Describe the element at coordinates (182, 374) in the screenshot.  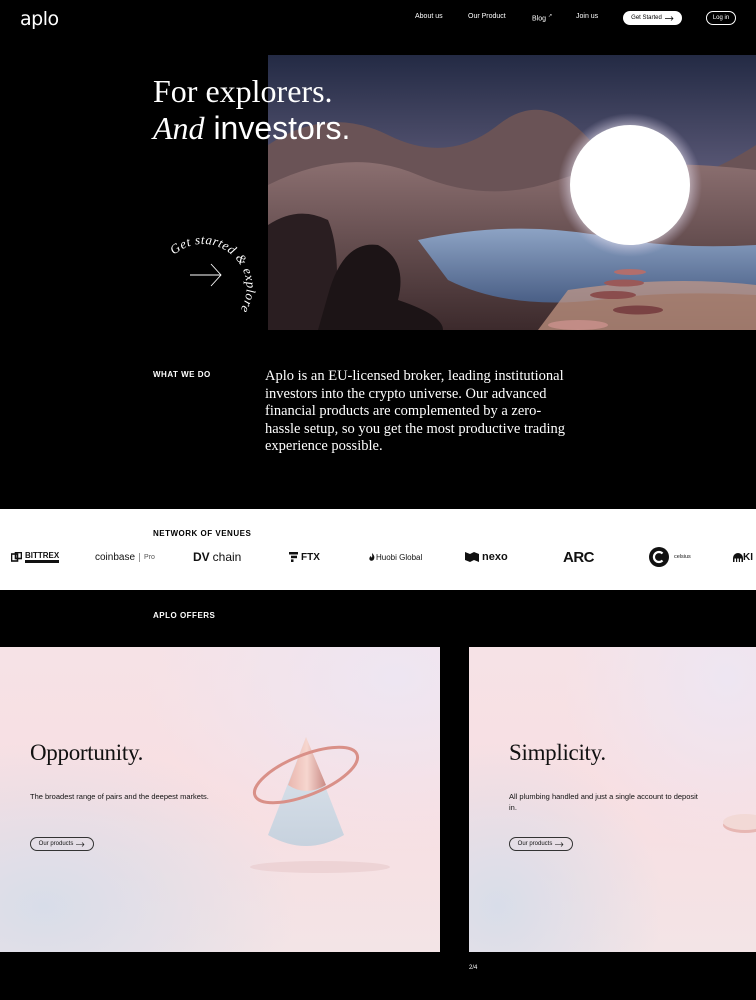
I see `what-we-do-label: WHAT WE DO` at that location.